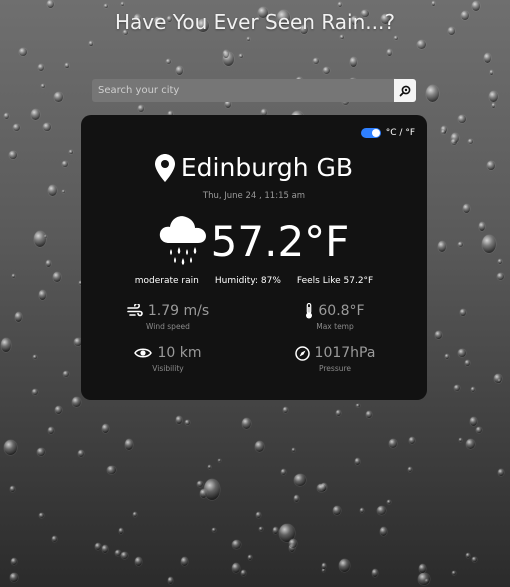  Describe the element at coordinates (143, 353) in the screenshot. I see `eye-icon` at that location.